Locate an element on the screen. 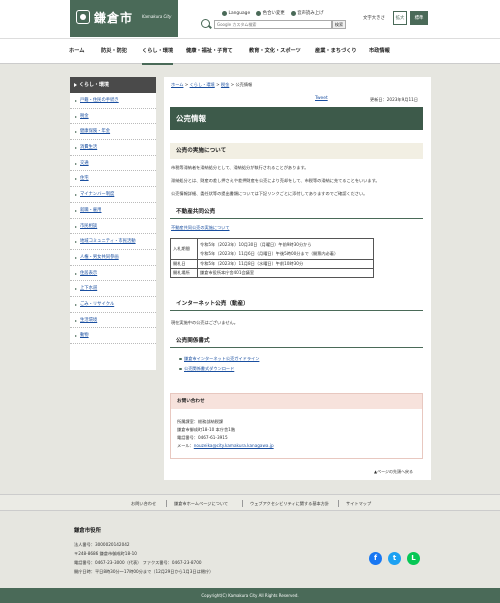  real-estate-auction-link: 不動産共同公売の実施について is located at coordinates (200, 228).